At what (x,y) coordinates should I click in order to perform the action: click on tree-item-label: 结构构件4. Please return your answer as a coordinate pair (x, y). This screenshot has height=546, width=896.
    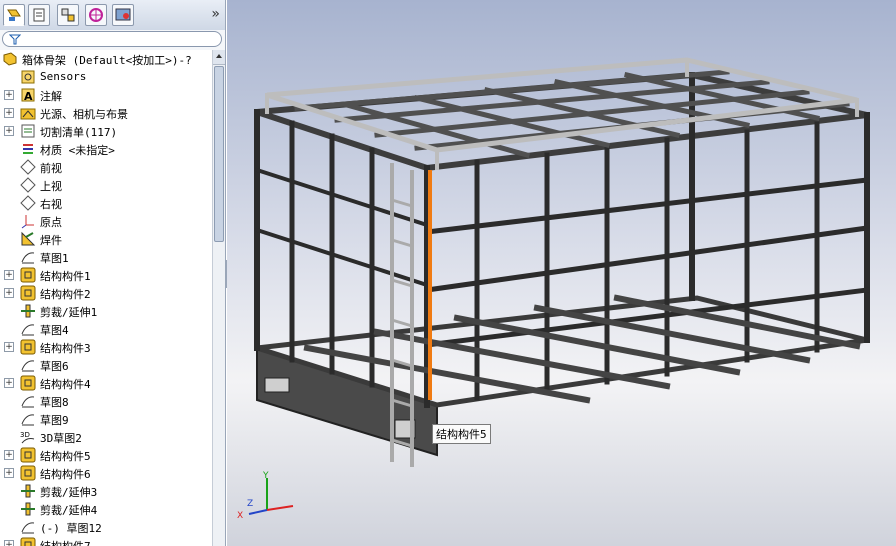
    Looking at the image, I should click on (65, 384).